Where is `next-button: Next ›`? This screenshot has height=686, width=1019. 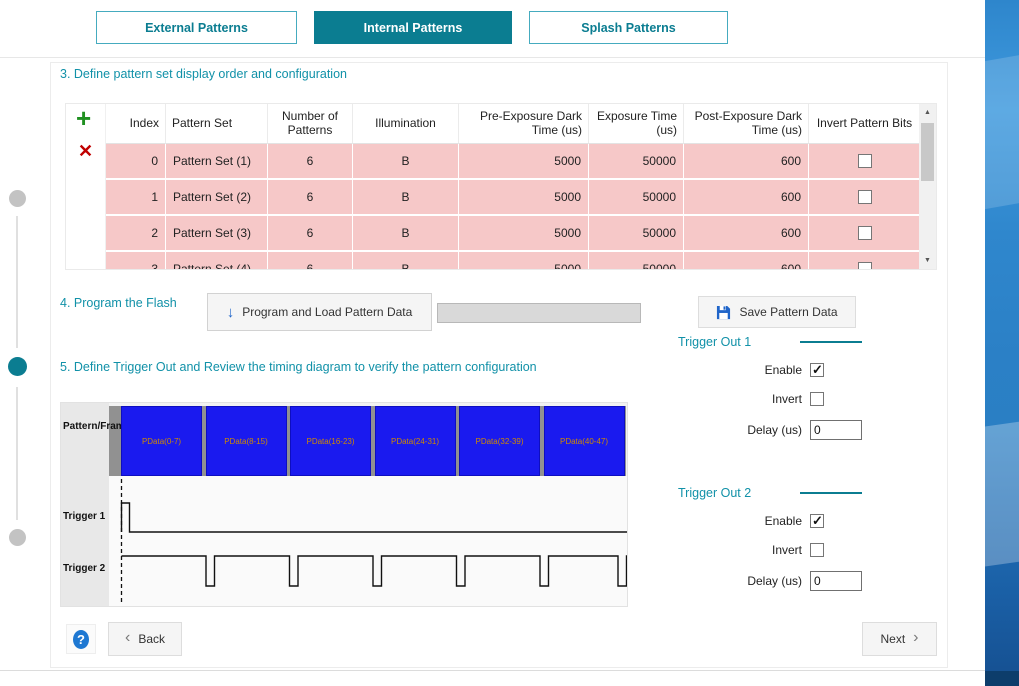 next-button: Next › is located at coordinates (899, 639).